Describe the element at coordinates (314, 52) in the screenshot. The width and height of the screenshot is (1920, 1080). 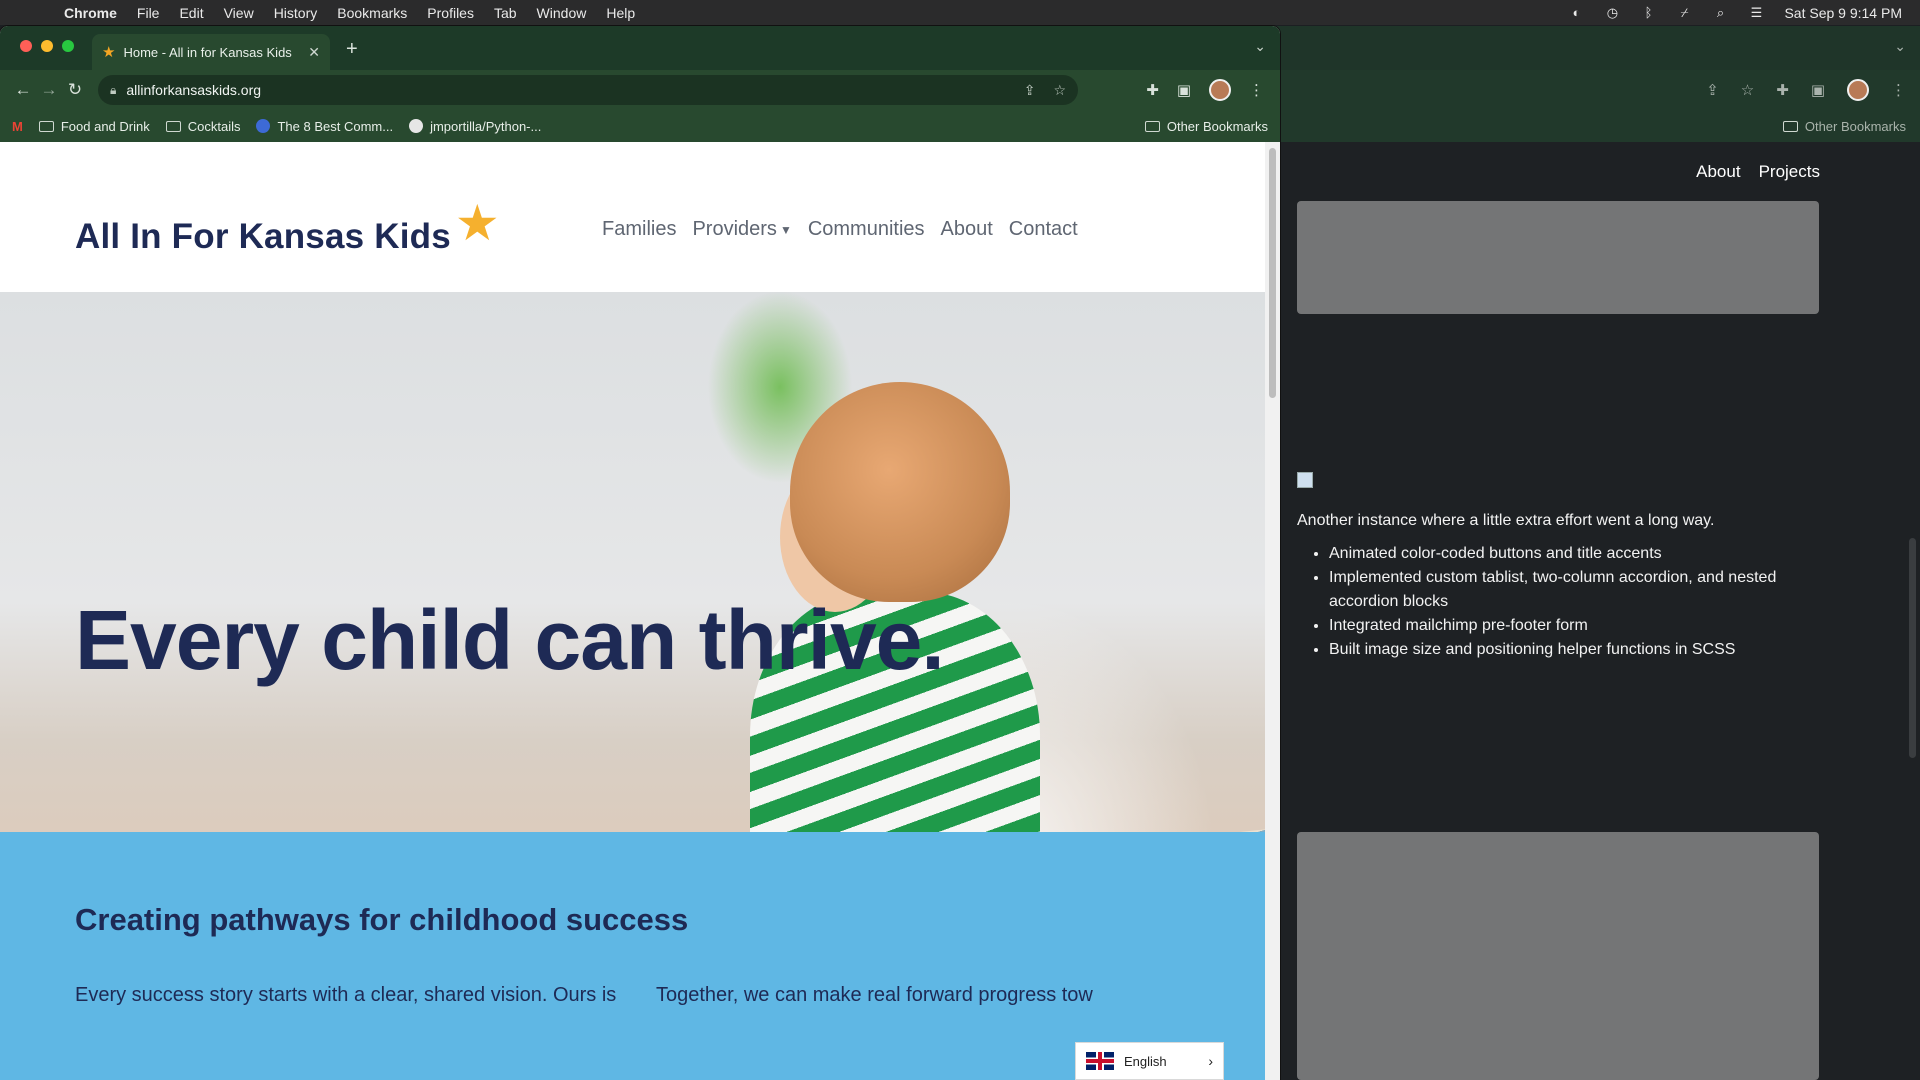
I see `close-tab-icon: ✕` at that location.